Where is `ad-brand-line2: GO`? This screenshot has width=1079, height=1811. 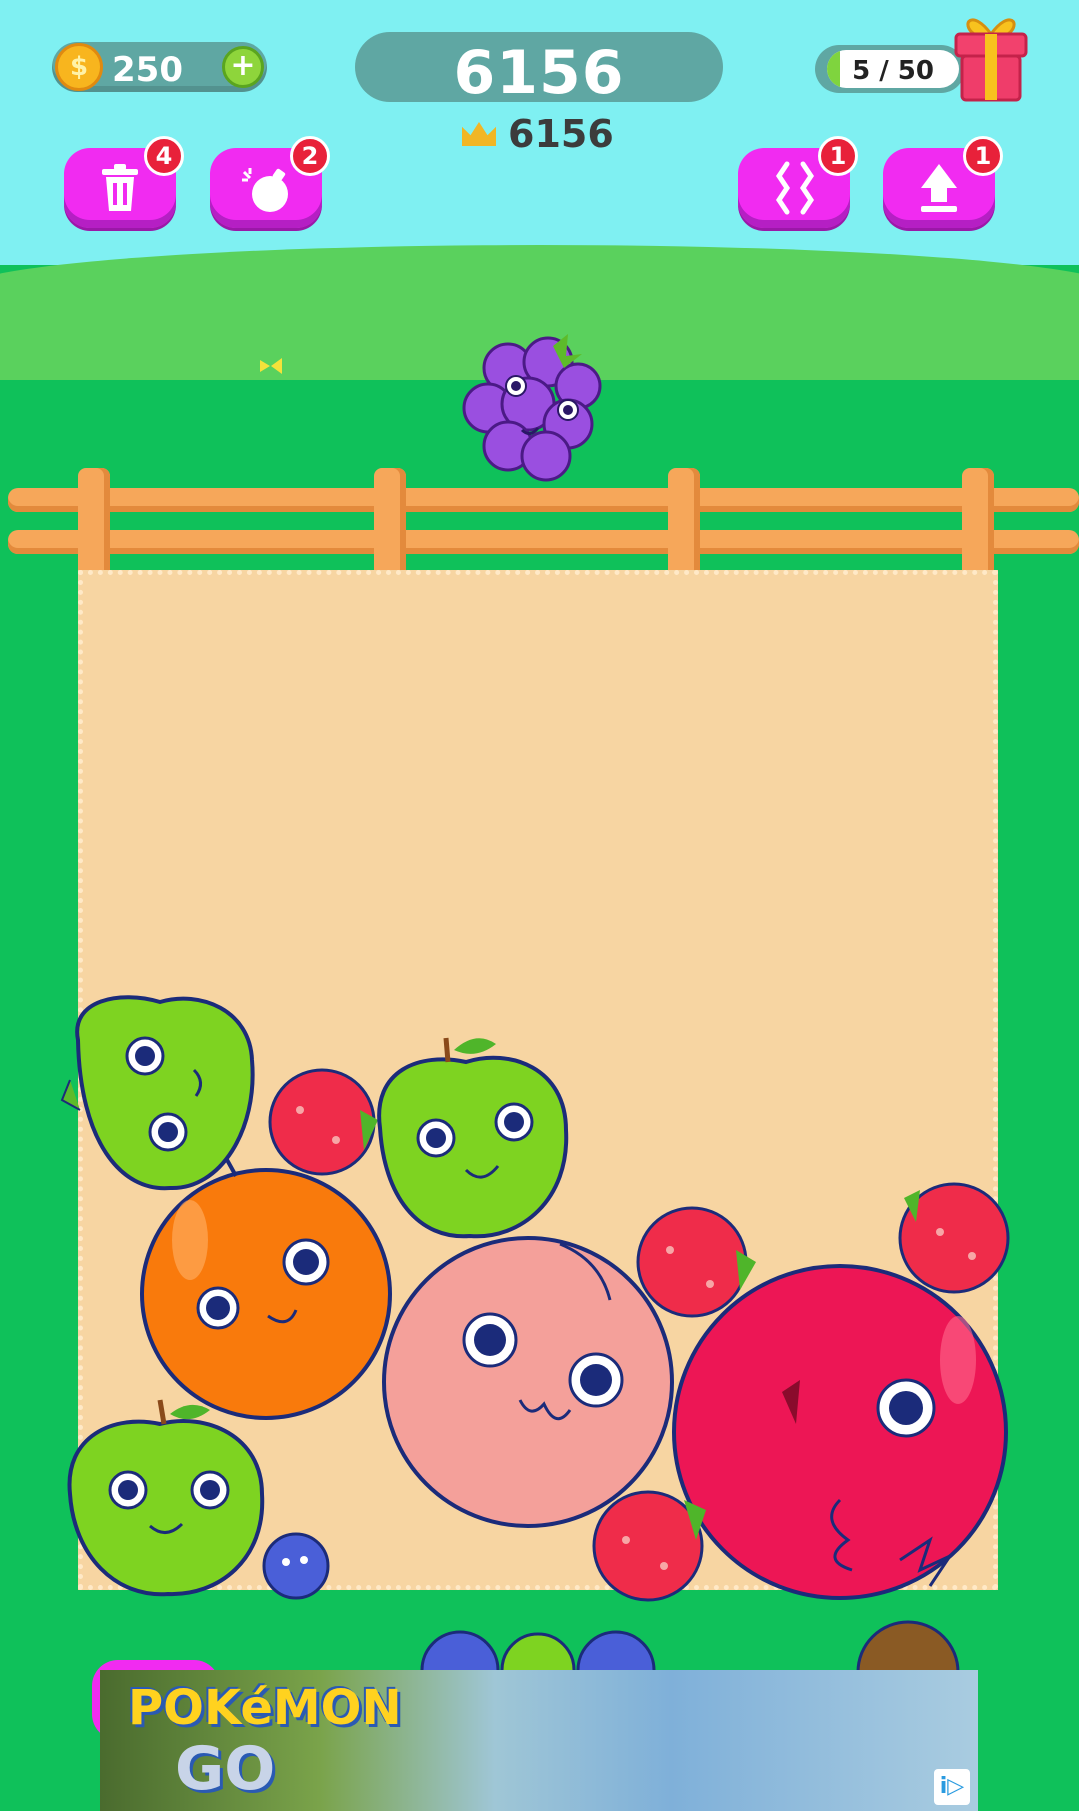 ad-brand-line2: GO is located at coordinates (225, 1769).